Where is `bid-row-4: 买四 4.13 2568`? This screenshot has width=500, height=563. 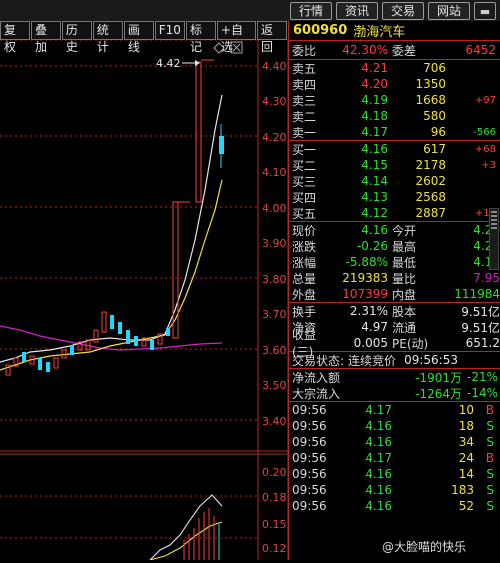
bid-row-4: 买四 4.13 2568 is located at coordinates (394, 197).